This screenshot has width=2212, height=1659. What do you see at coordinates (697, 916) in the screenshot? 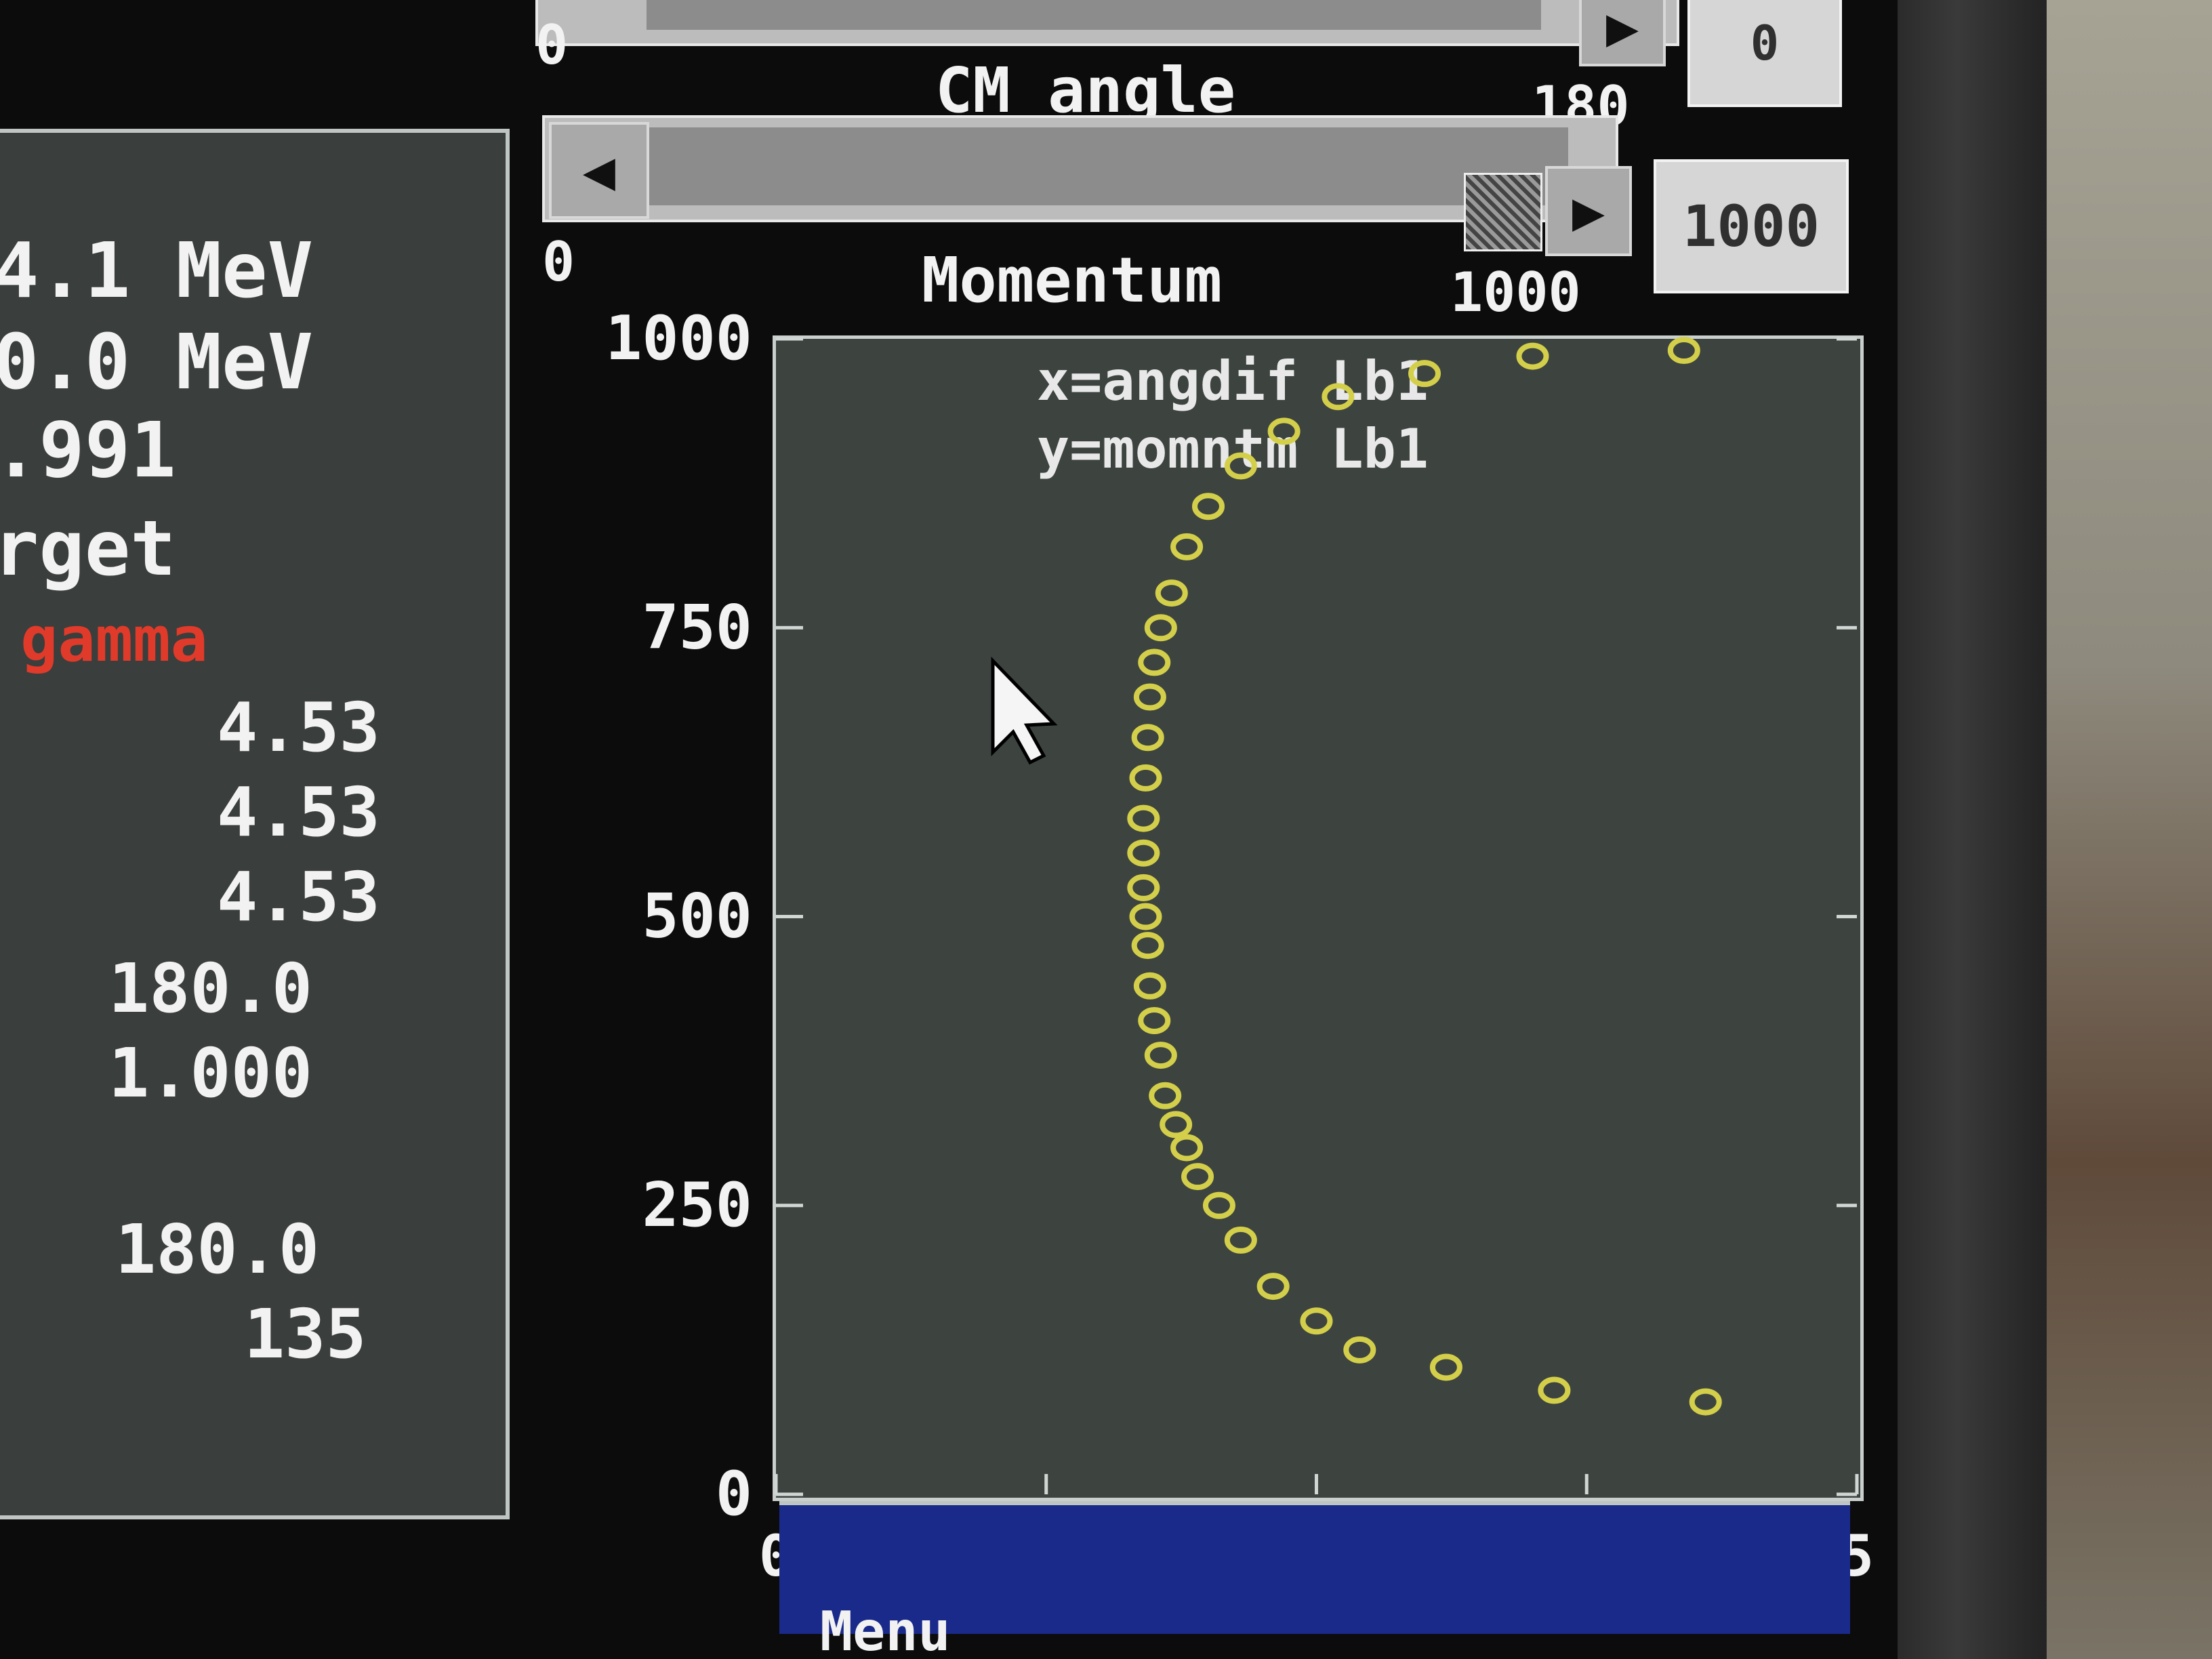
I see `y-tick-label: 500` at bounding box center [697, 916].